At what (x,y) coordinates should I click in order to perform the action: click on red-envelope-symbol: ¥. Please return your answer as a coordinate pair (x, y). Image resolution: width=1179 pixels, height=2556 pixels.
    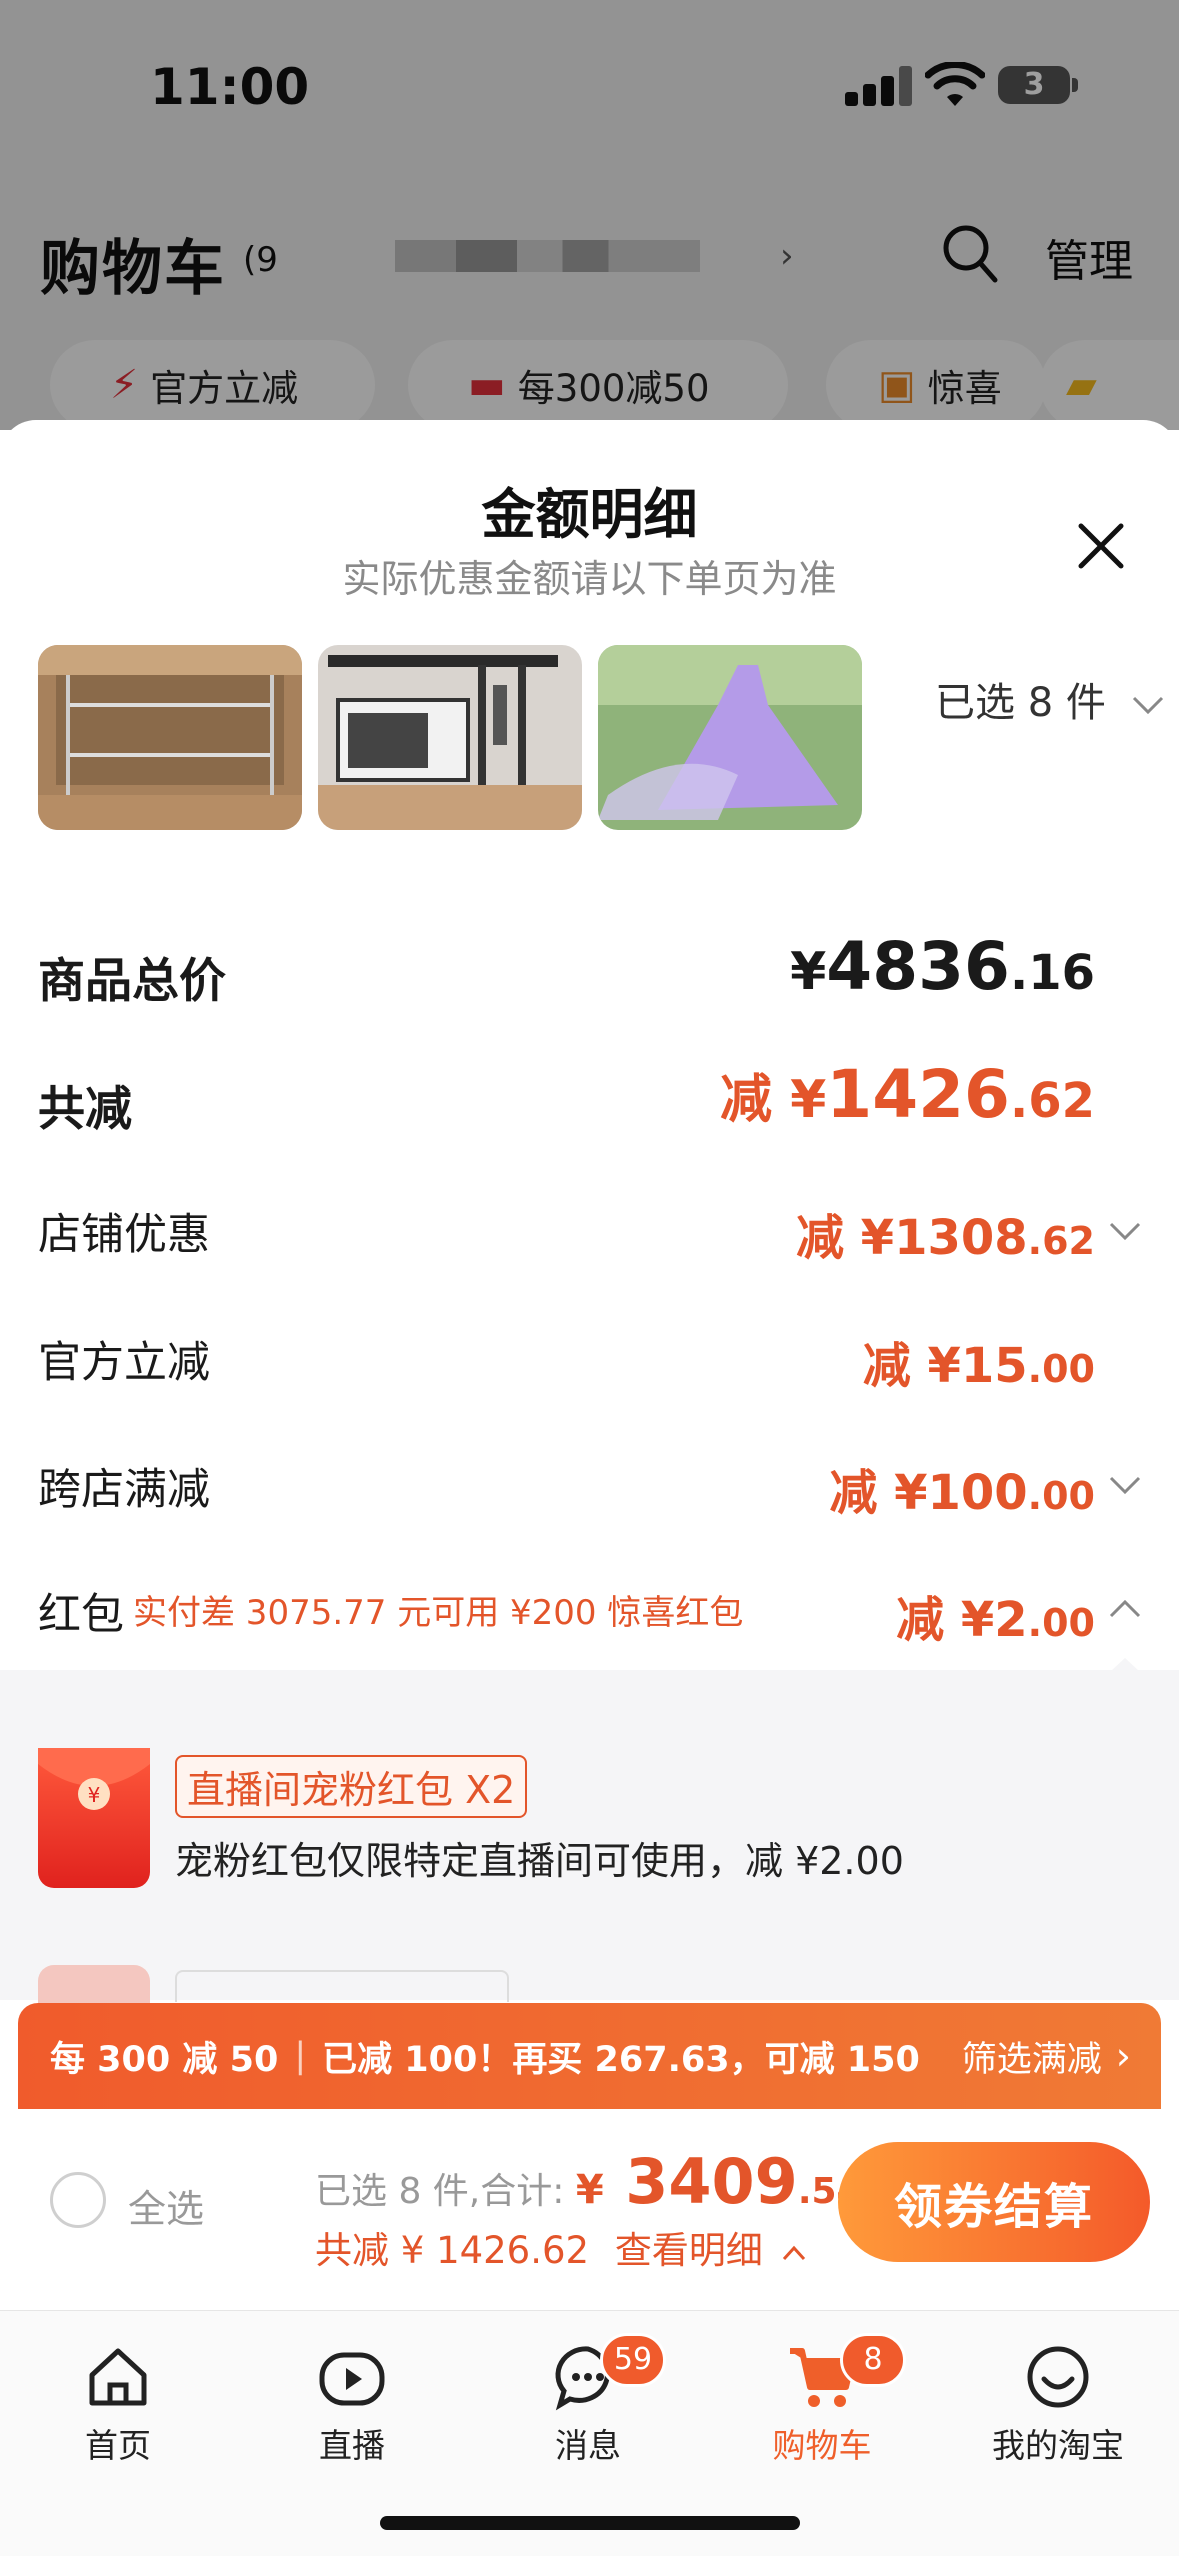
    Looking at the image, I should click on (94, 1795).